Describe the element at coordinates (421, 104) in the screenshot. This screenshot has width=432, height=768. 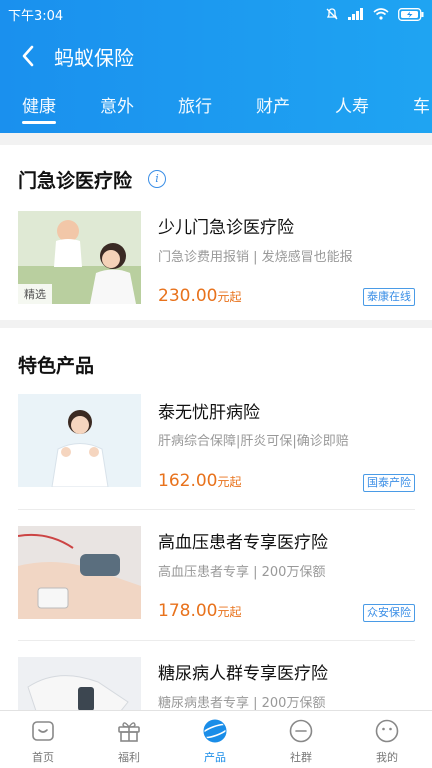
I see `tab-car: 车` at that location.